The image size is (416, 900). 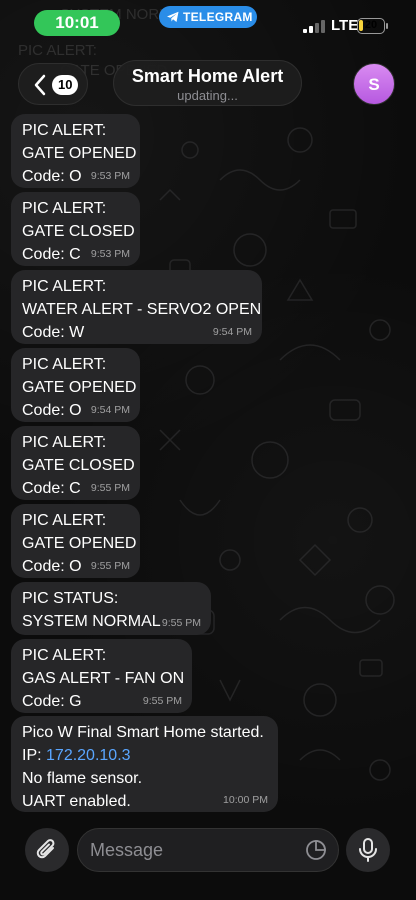 I want to click on paperclip-icon, so click(x=45, y=849).